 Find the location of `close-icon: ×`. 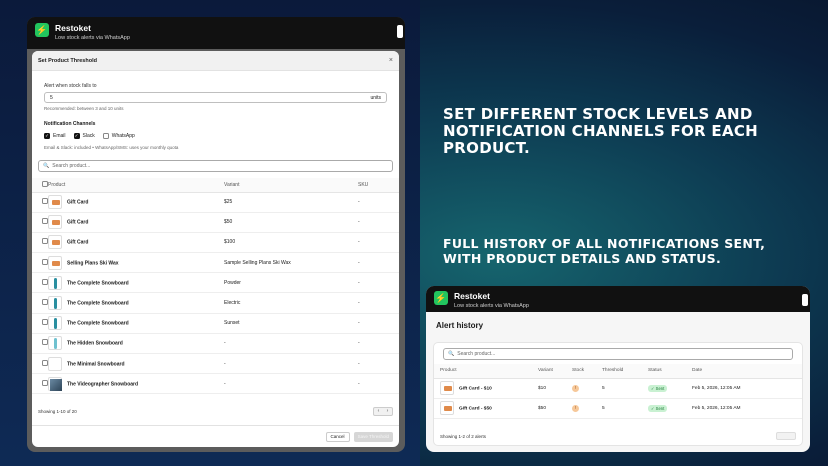

close-icon: × is located at coordinates (391, 60).